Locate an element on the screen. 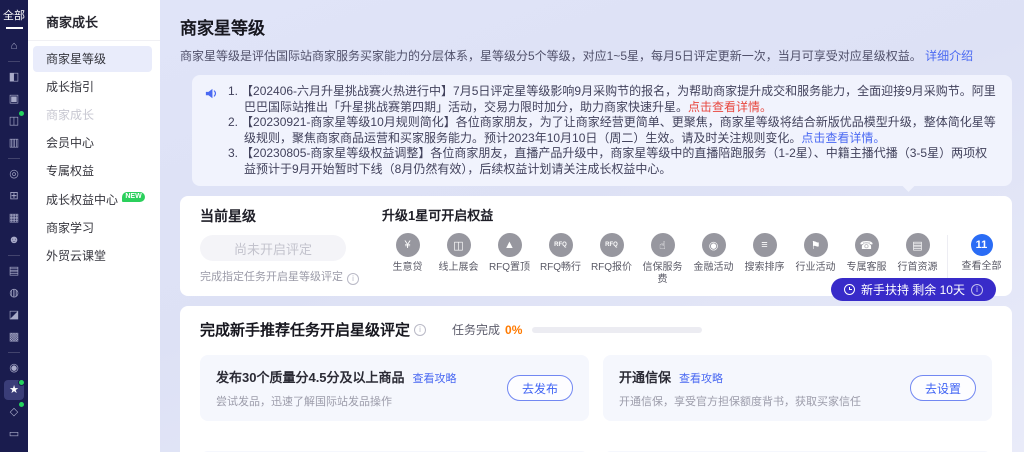 The height and width of the screenshot is (452, 1024). benefit-icon: ☝ is located at coordinates (662, 245).